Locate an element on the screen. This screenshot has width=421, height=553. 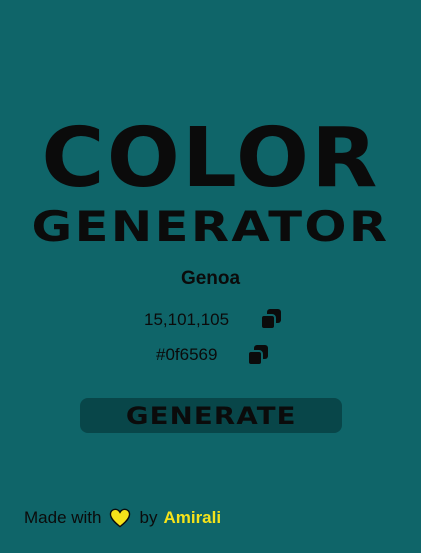
hex-row: #0f6569 is located at coordinates (210, 355).